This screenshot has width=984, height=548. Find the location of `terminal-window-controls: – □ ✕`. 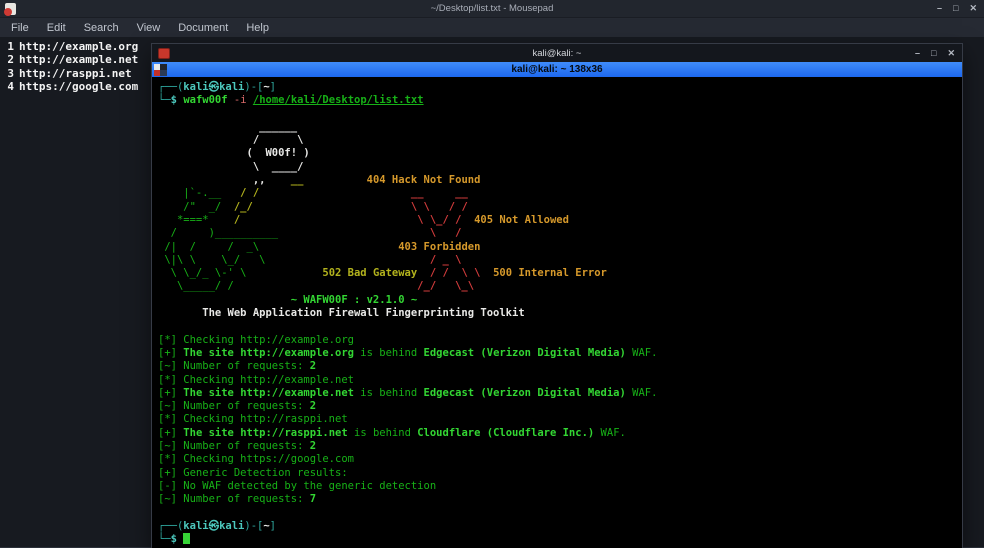

terminal-window-controls: – □ ✕ is located at coordinates (935, 53).